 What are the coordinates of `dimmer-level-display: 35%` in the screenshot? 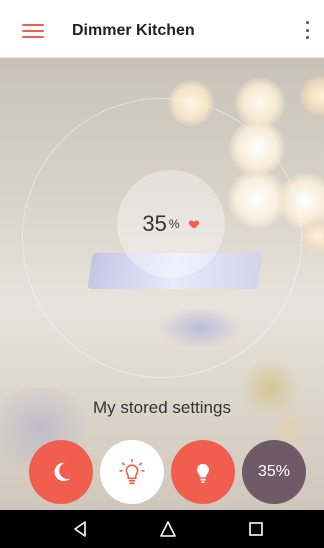 It's located at (171, 224).